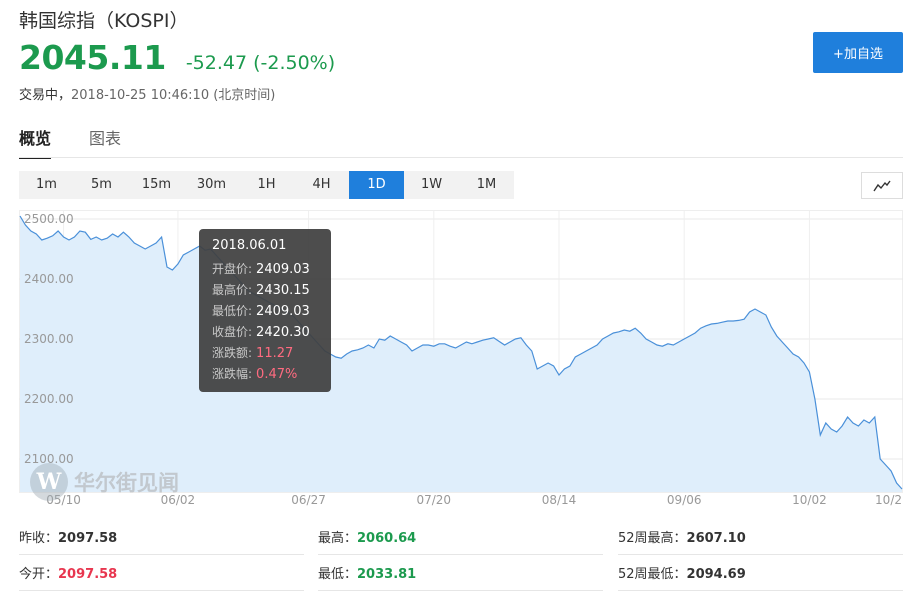 The width and height of the screenshot is (919, 601). I want to click on tab-overview: 概览, so click(35, 142).